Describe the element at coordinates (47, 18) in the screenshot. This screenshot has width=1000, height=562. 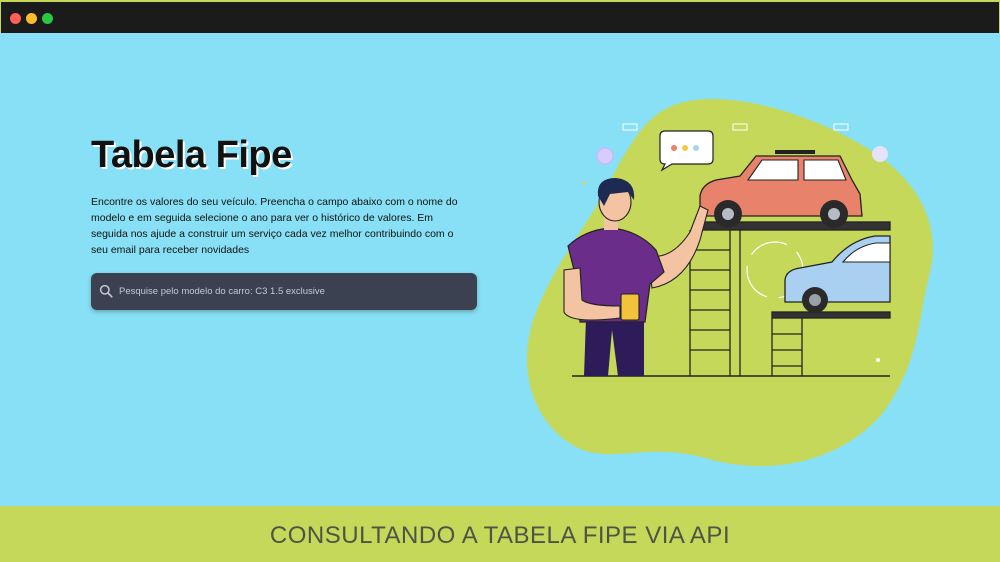
I see `maximize-window-button` at that location.